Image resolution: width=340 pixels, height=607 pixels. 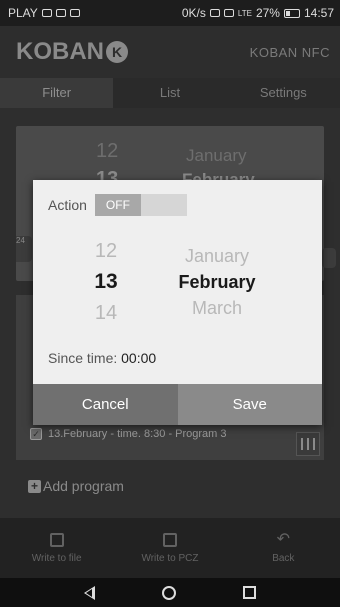 I want to click on export-icon, so click(x=169, y=539).